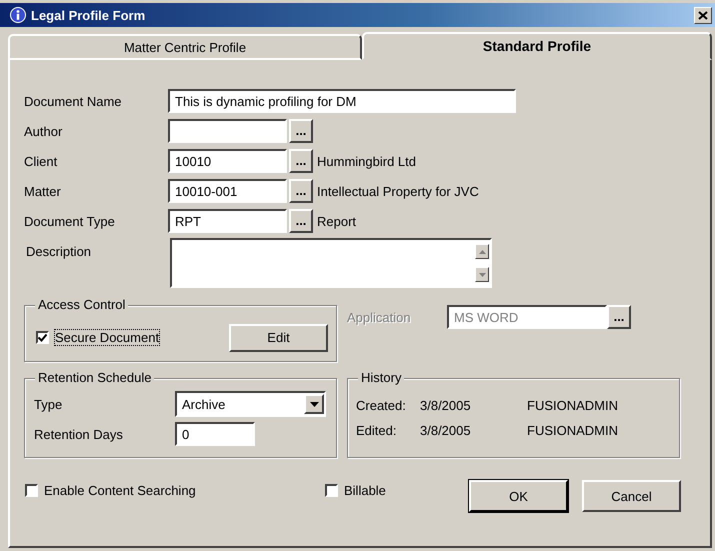 This screenshot has height=551, width=715. What do you see at coordinates (377, 430) in the screenshot?
I see `history-label: Edited:` at bounding box center [377, 430].